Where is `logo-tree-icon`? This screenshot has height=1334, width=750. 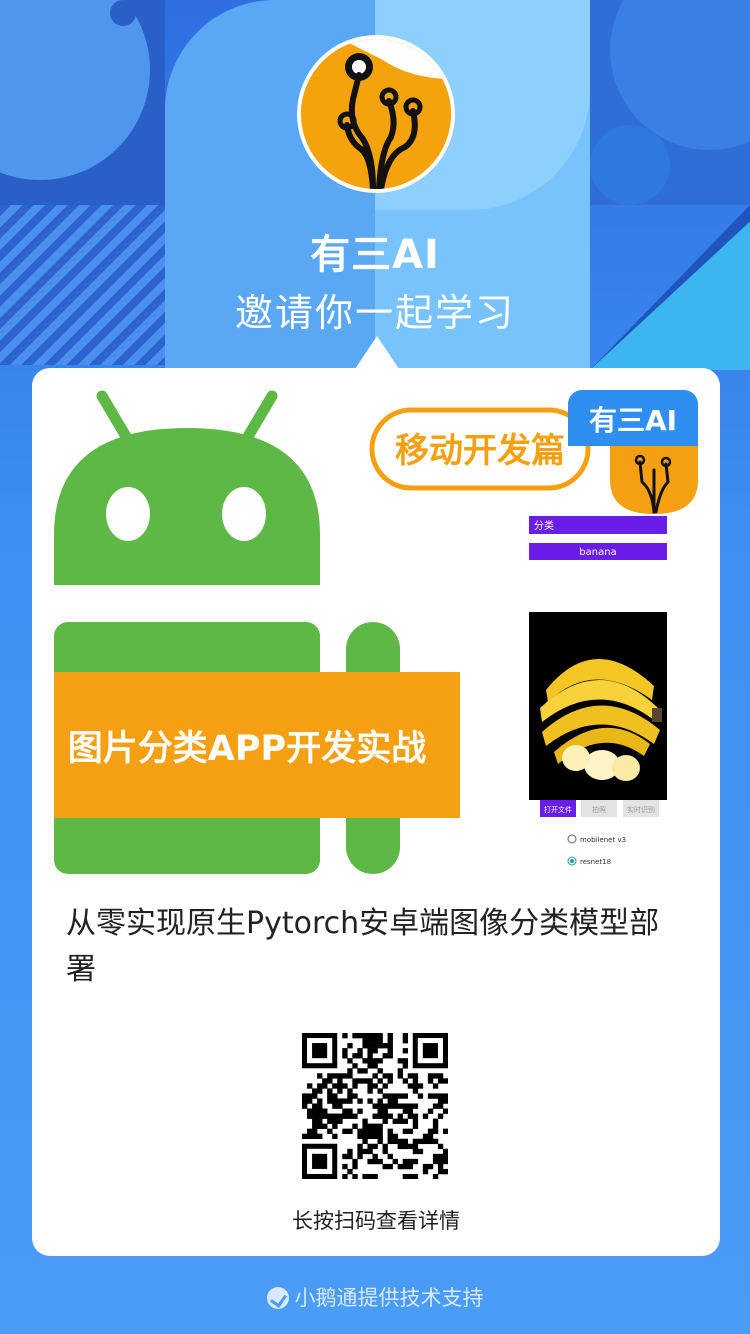 logo-tree-icon is located at coordinates (376, 114).